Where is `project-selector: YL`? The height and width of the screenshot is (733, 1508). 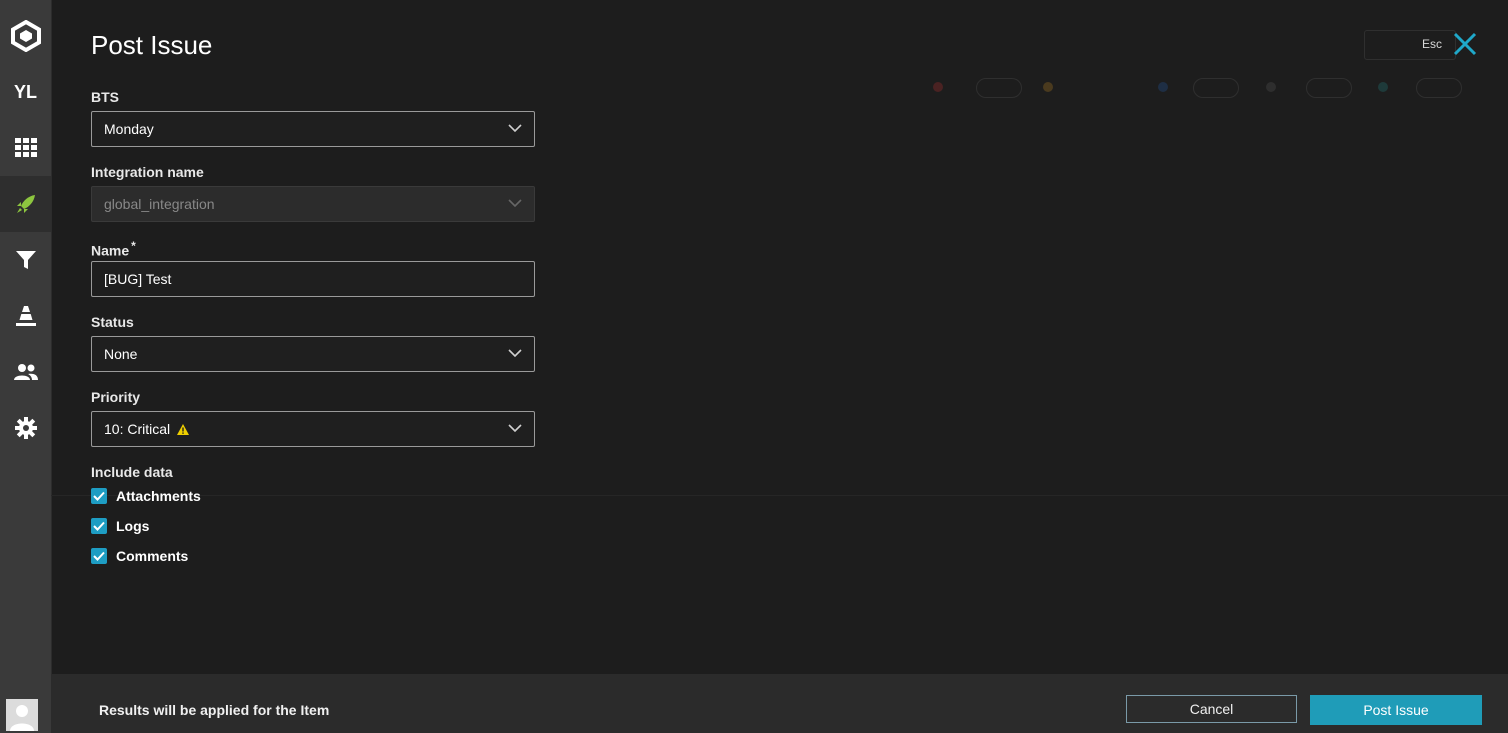 project-selector: YL is located at coordinates (25, 92).